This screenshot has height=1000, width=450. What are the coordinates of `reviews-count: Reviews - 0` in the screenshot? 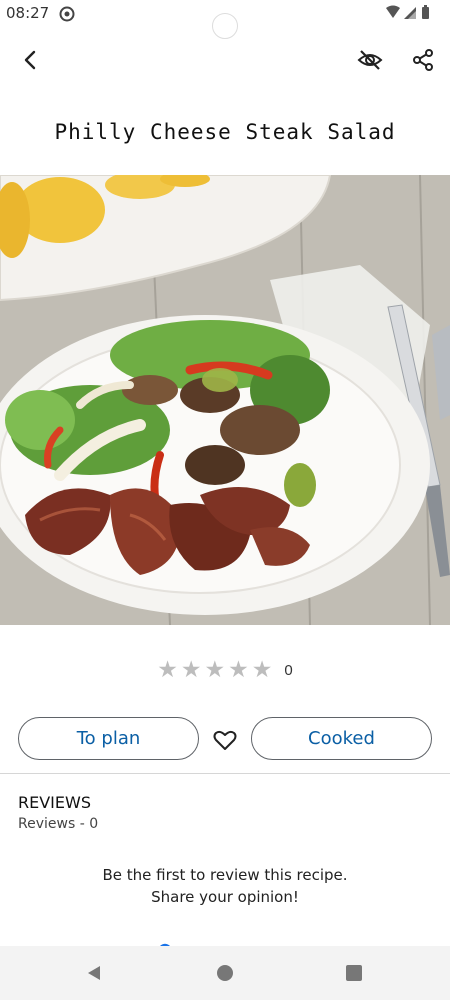 It's located at (58, 824).